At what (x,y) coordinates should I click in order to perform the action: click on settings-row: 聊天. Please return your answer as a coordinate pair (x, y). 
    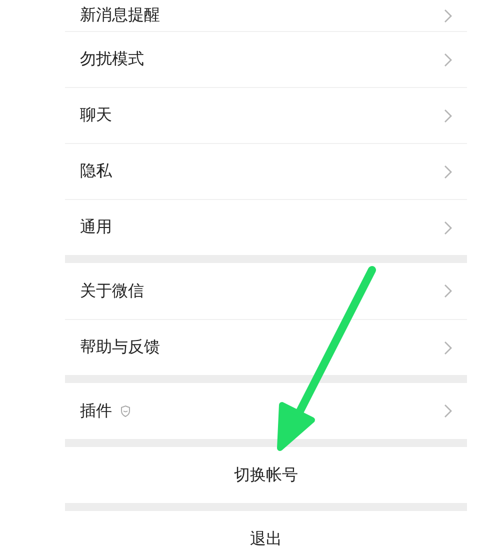
    Looking at the image, I should click on (266, 115).